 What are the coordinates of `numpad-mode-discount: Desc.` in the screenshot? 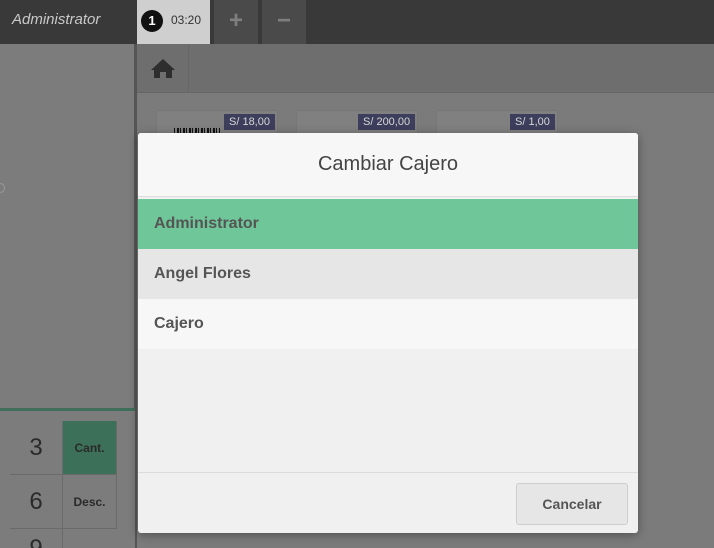 It's located at (90, 502).